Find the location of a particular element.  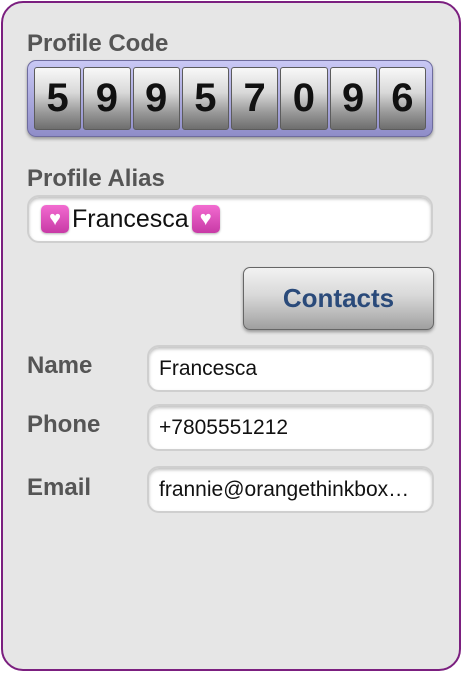

profile-alias-value: Francesca is located at coordinates (130, 218).